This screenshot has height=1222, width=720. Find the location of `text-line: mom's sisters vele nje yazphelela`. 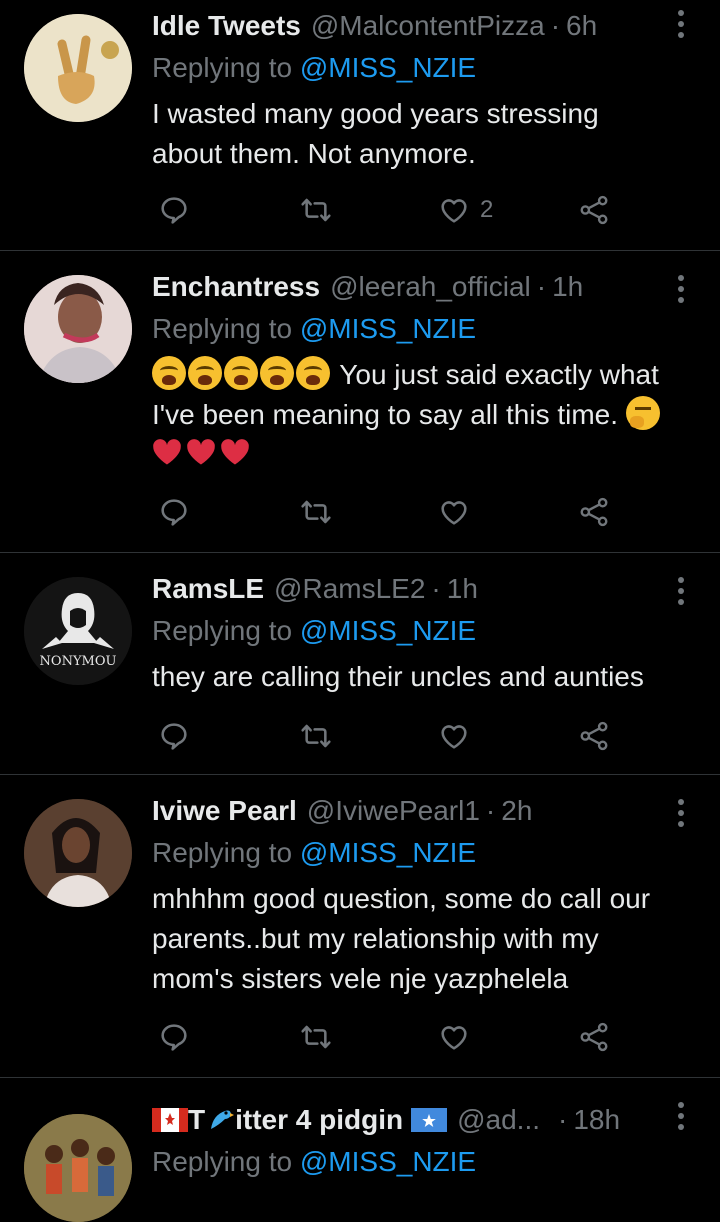

text-line: mom's sisters vele nje yazphelela is located at coordinates (360, 978).